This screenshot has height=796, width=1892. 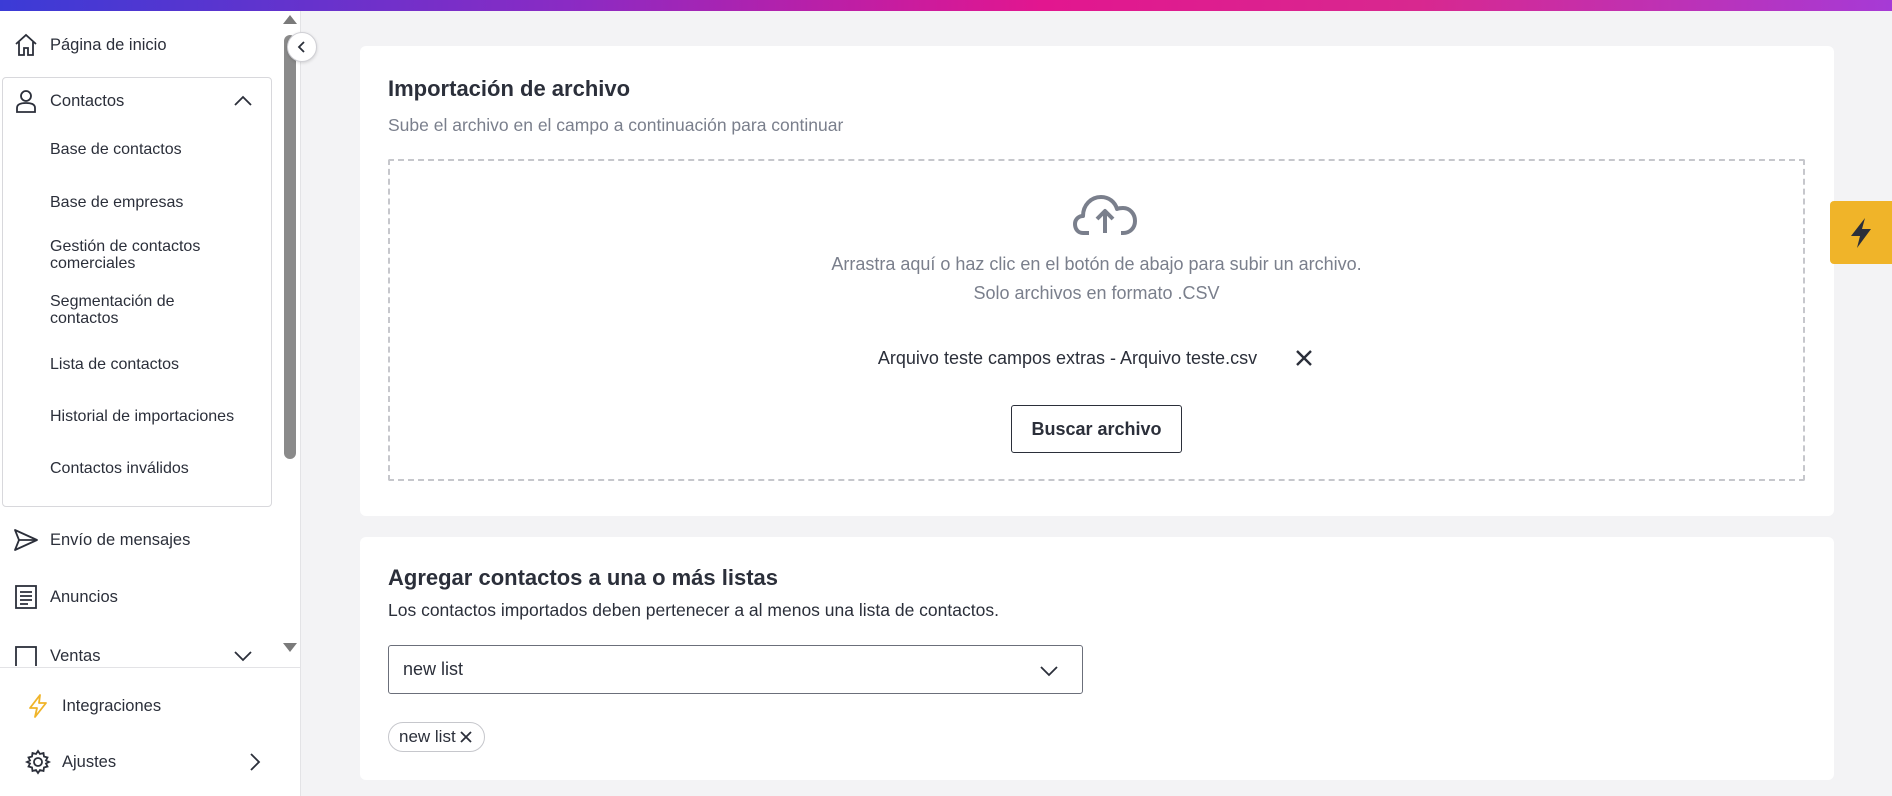 I want to click on user-icon, so click(x=26, y=101).